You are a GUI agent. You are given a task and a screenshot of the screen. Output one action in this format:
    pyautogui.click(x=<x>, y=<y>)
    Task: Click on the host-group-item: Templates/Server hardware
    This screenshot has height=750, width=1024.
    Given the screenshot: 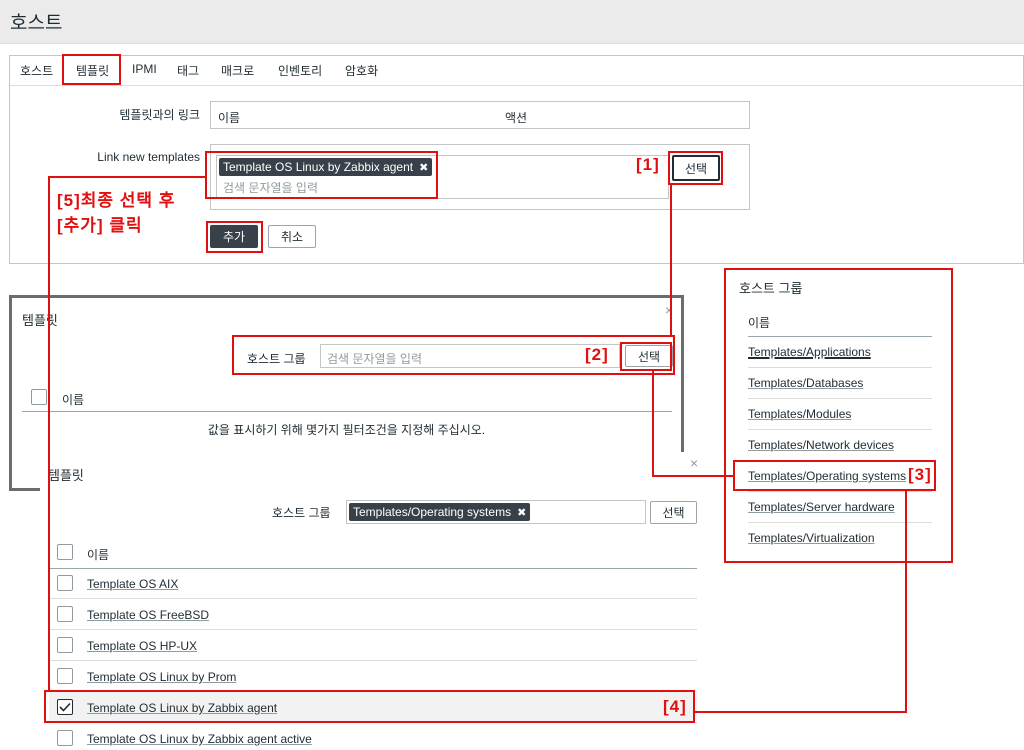 What is the action you would take?
    pyautogui.click(x=821, y=507)
    